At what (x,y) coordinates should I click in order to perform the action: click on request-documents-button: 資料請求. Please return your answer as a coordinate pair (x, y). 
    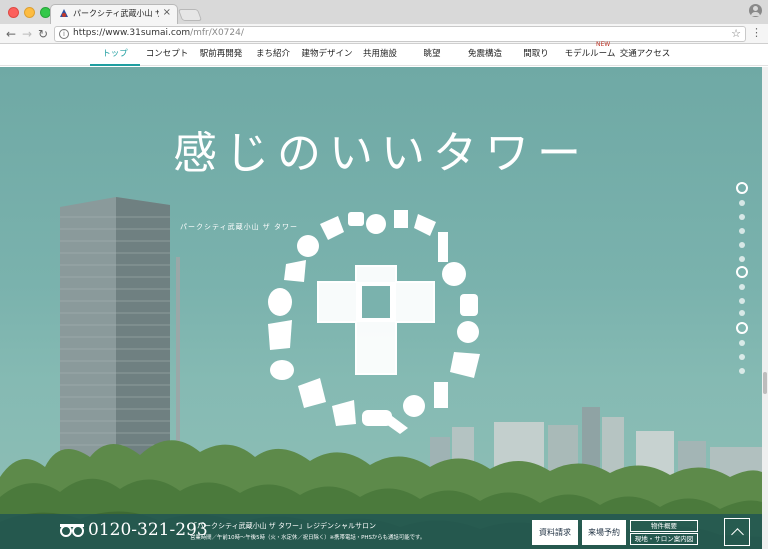
    Looking at the image, I should click on (555, 532).